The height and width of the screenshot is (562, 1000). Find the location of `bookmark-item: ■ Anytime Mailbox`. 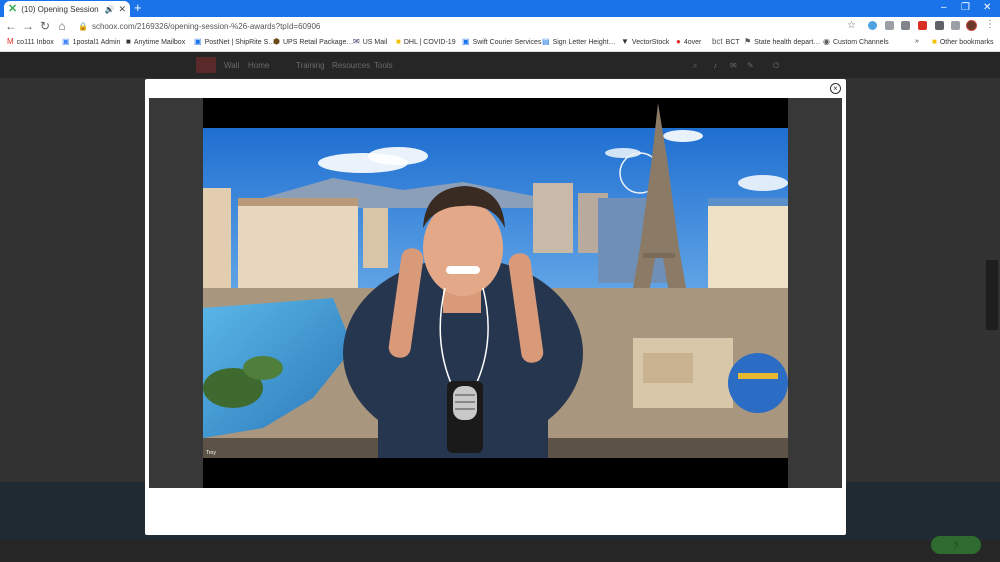

bookmark-item: ■ Anytime Mailbox is located at coordinates (155, 42).